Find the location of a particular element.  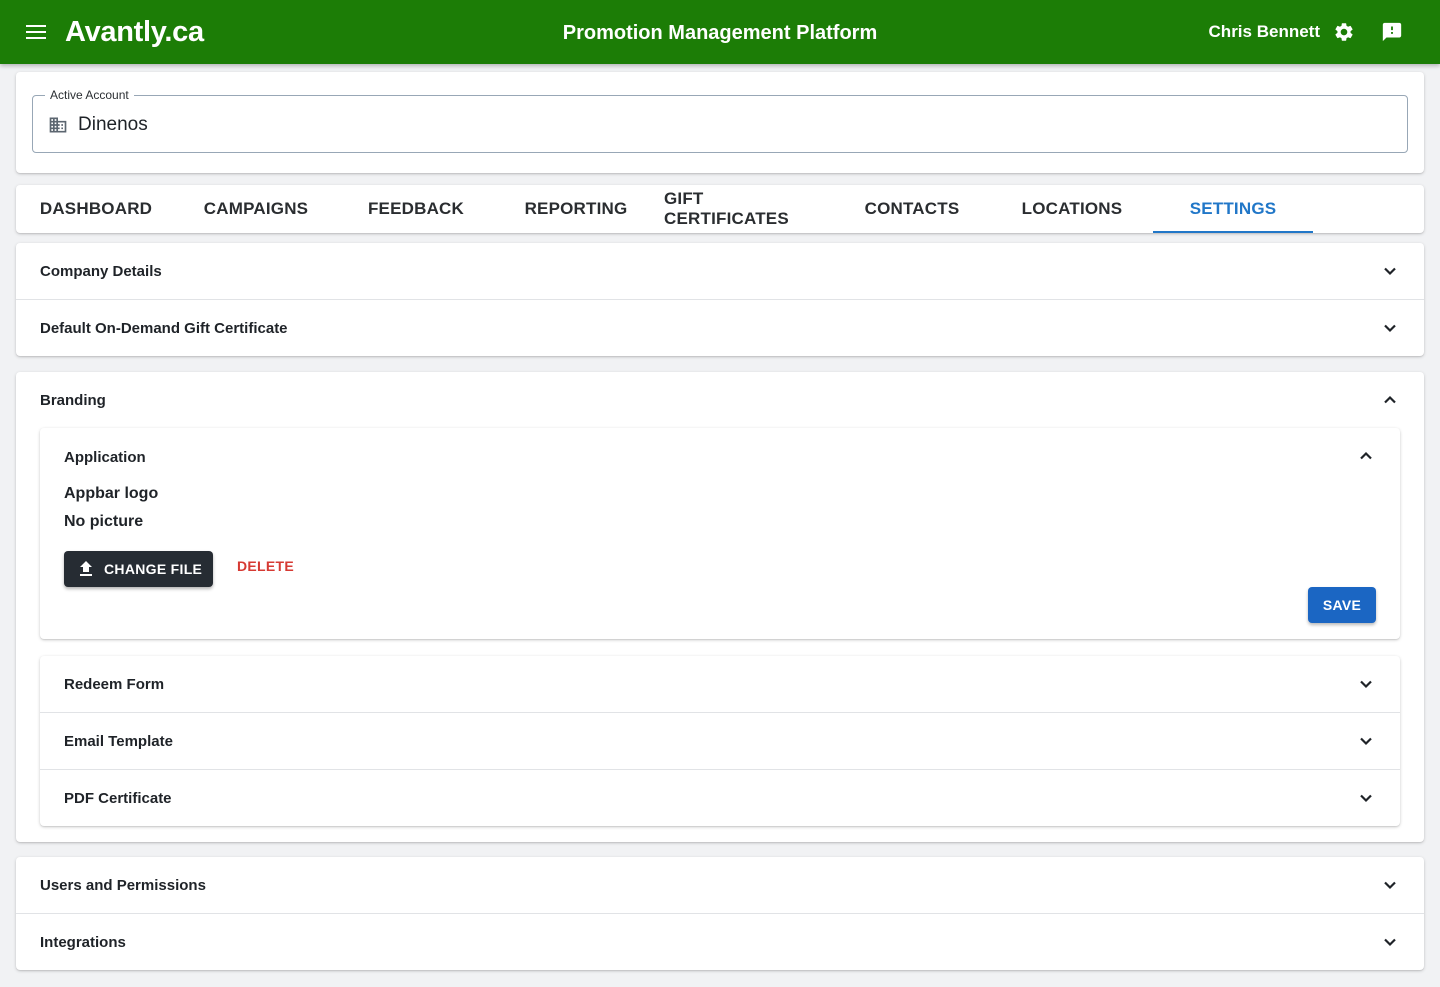

accordion-label: Integrations is located at coordinates (83, 942).